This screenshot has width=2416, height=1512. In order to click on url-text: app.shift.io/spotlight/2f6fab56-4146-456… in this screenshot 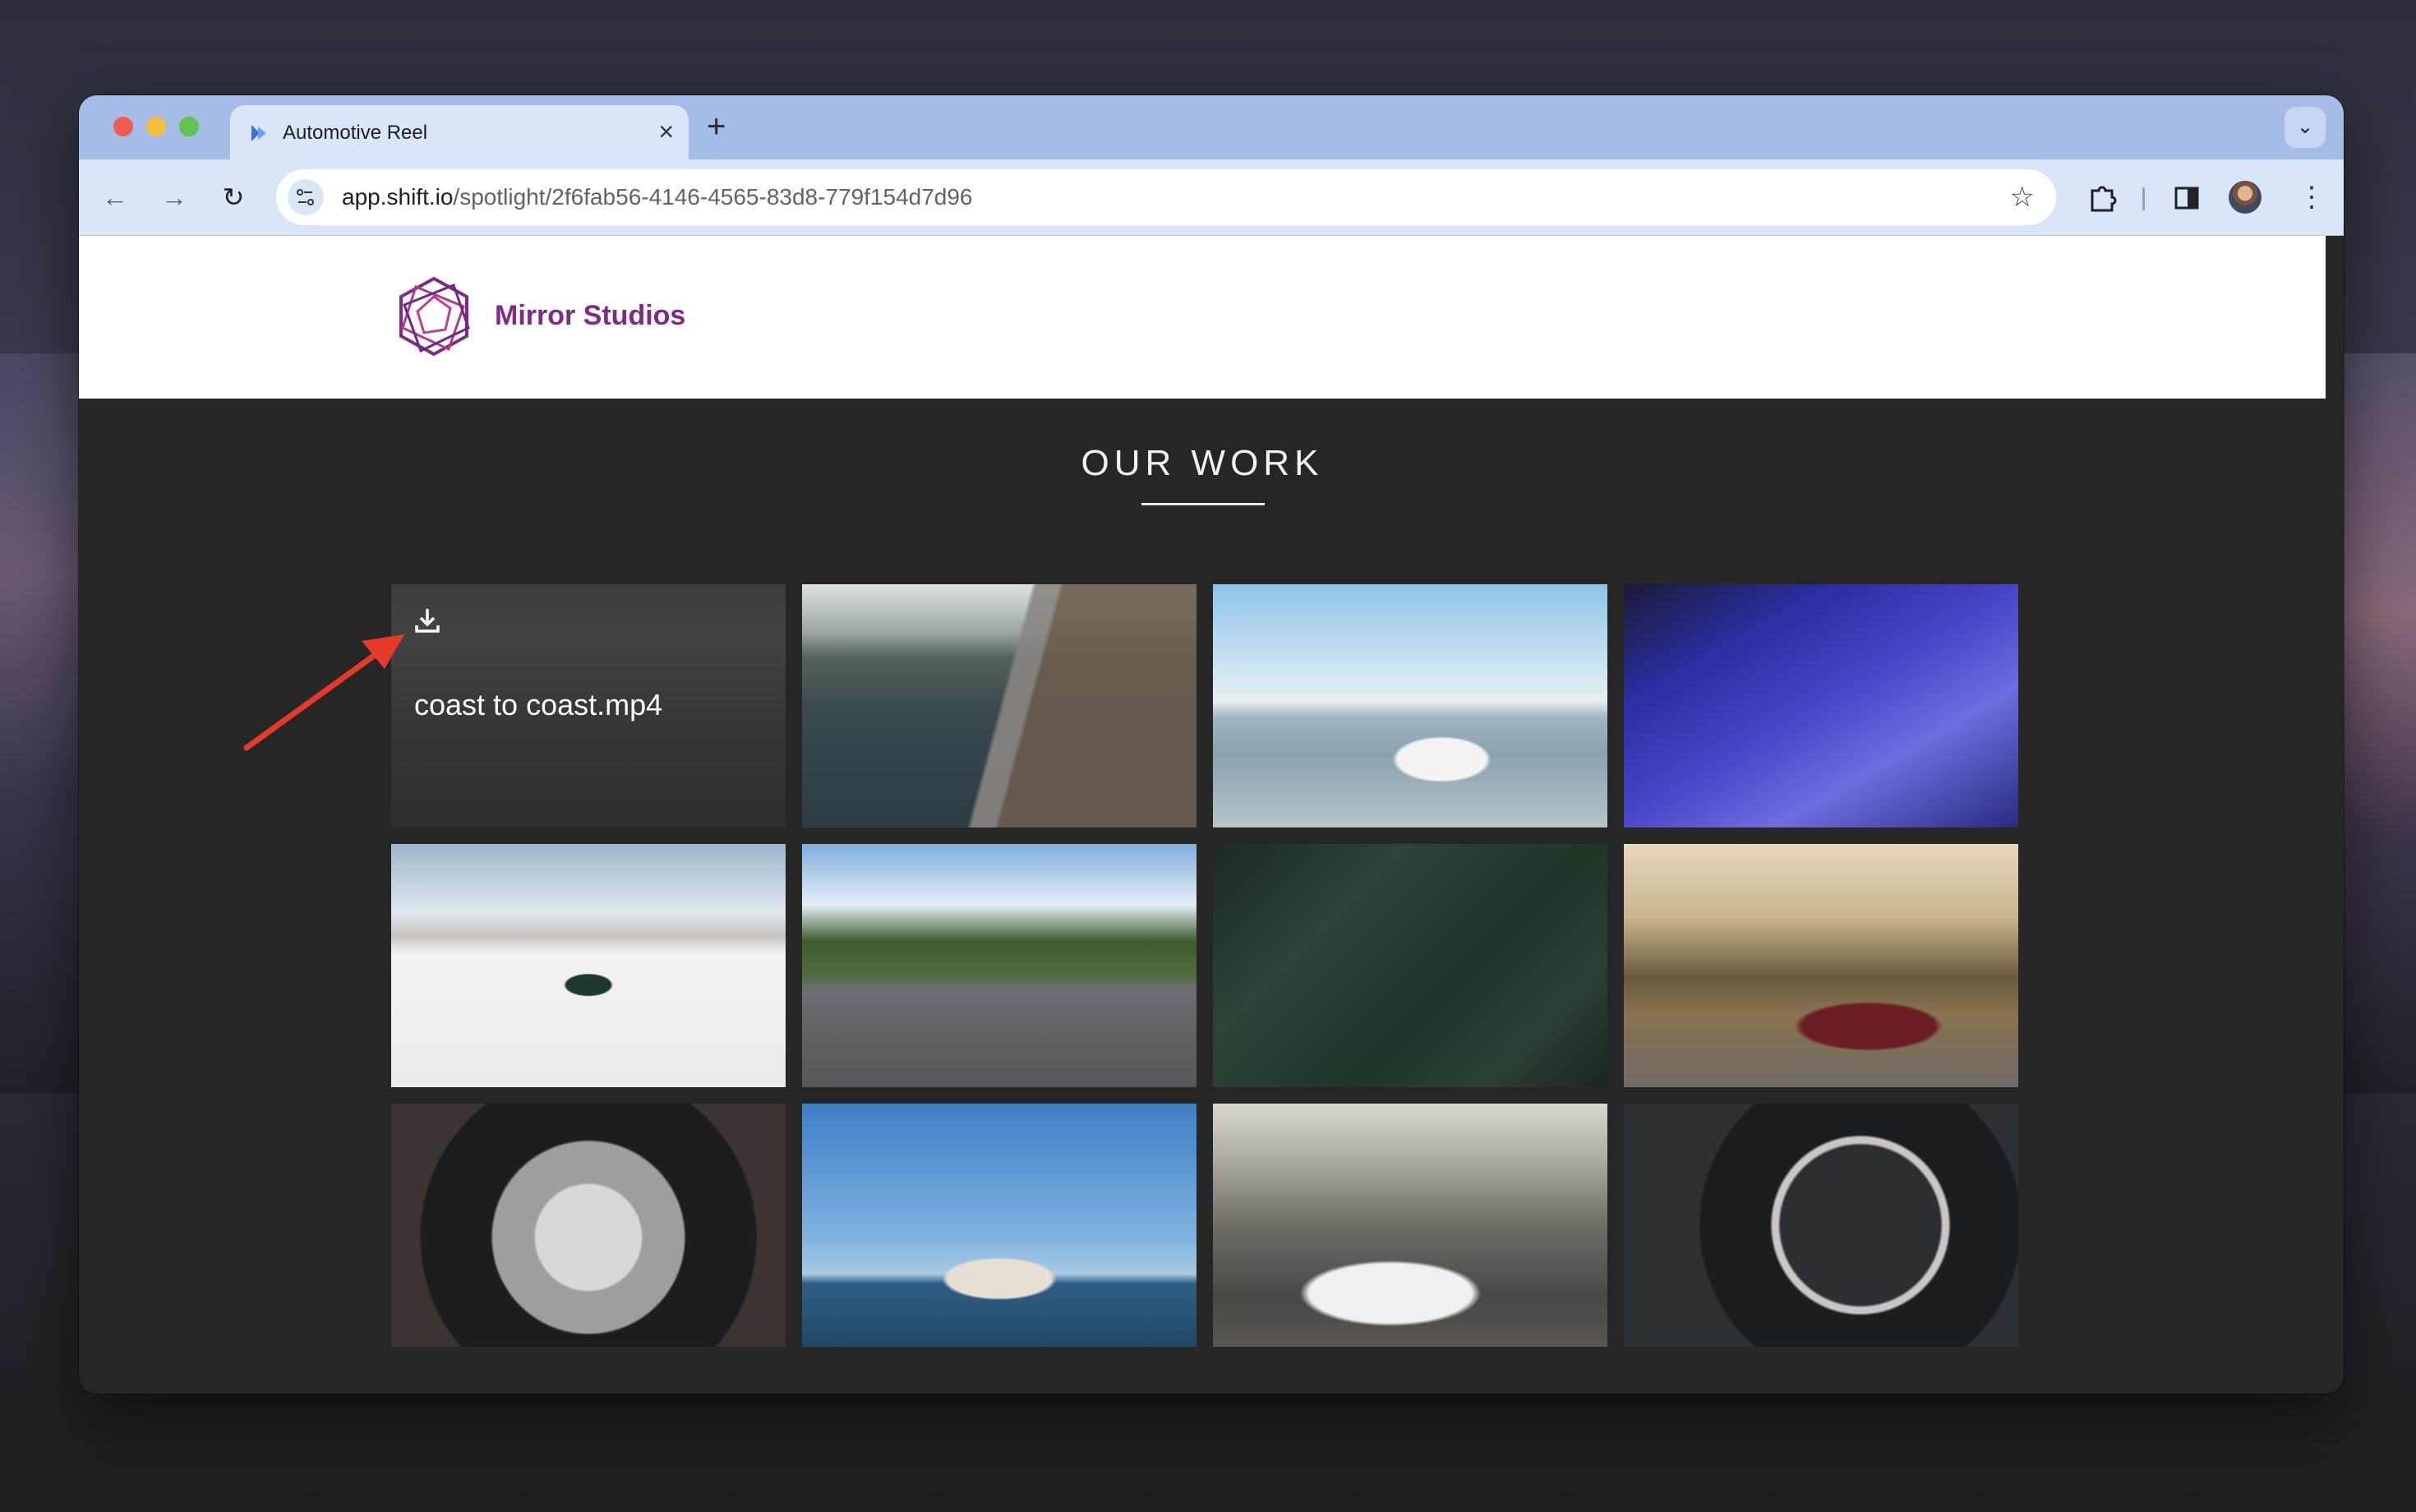, I will do `click(658, 197)`.